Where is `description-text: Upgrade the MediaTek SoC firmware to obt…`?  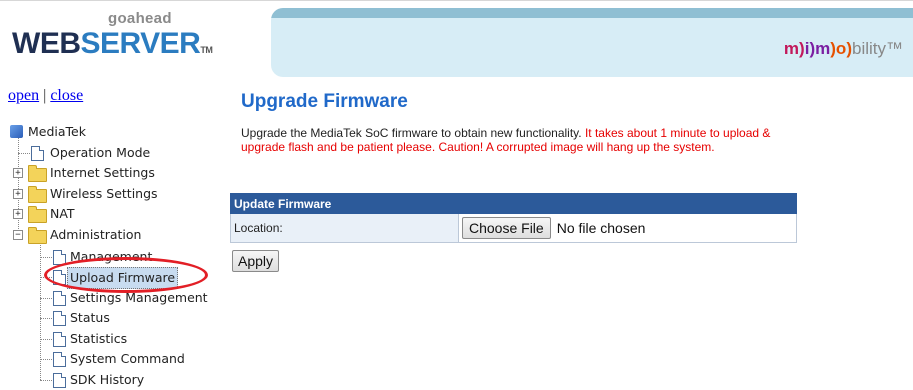
description-text: Upgrade the MediaTek SoC firmware to obt… is located at coordinates (411, 133).